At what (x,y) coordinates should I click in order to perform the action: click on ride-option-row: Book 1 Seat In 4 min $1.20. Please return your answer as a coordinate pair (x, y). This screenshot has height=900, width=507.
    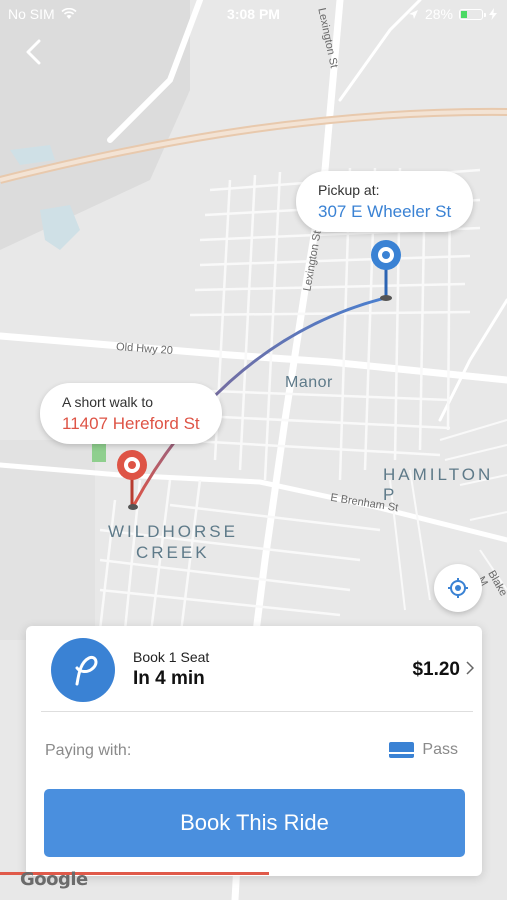
    Looking at the image, I should click on (254, 669).